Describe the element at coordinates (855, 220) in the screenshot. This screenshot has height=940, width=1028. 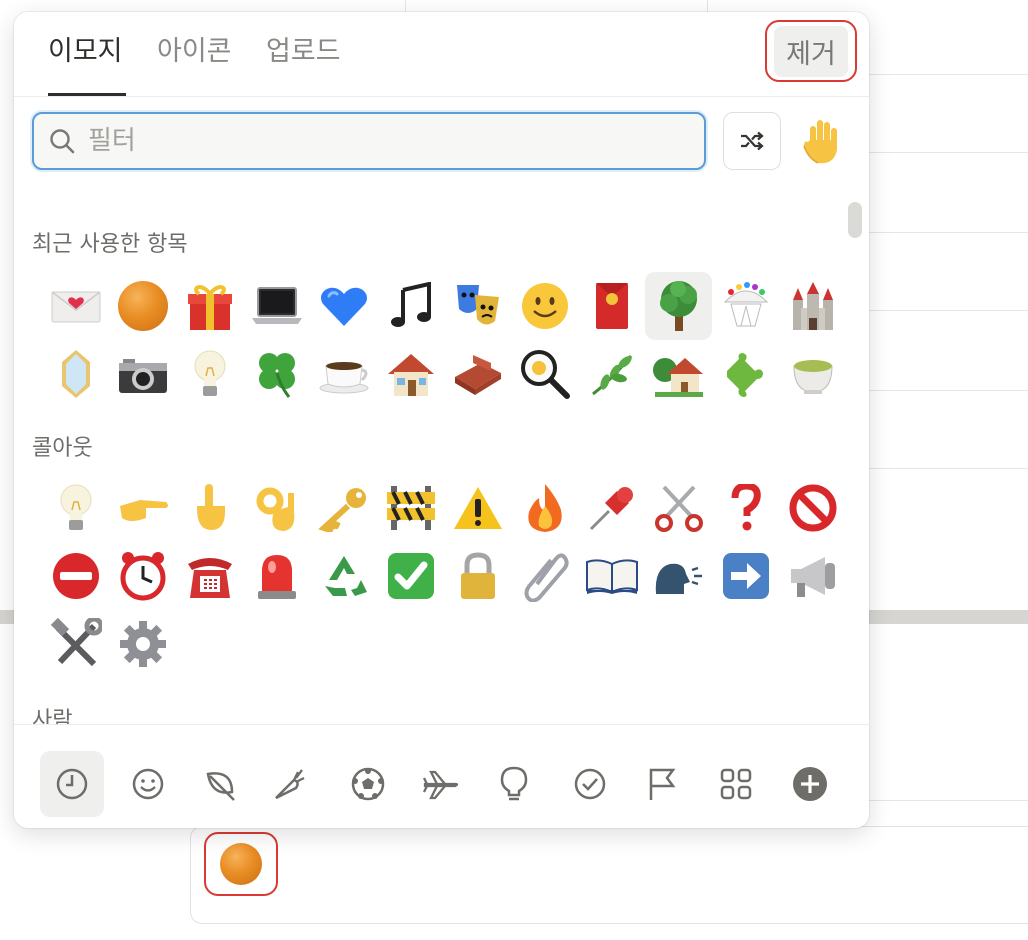
I see `scrollbar-thumb` at that location.